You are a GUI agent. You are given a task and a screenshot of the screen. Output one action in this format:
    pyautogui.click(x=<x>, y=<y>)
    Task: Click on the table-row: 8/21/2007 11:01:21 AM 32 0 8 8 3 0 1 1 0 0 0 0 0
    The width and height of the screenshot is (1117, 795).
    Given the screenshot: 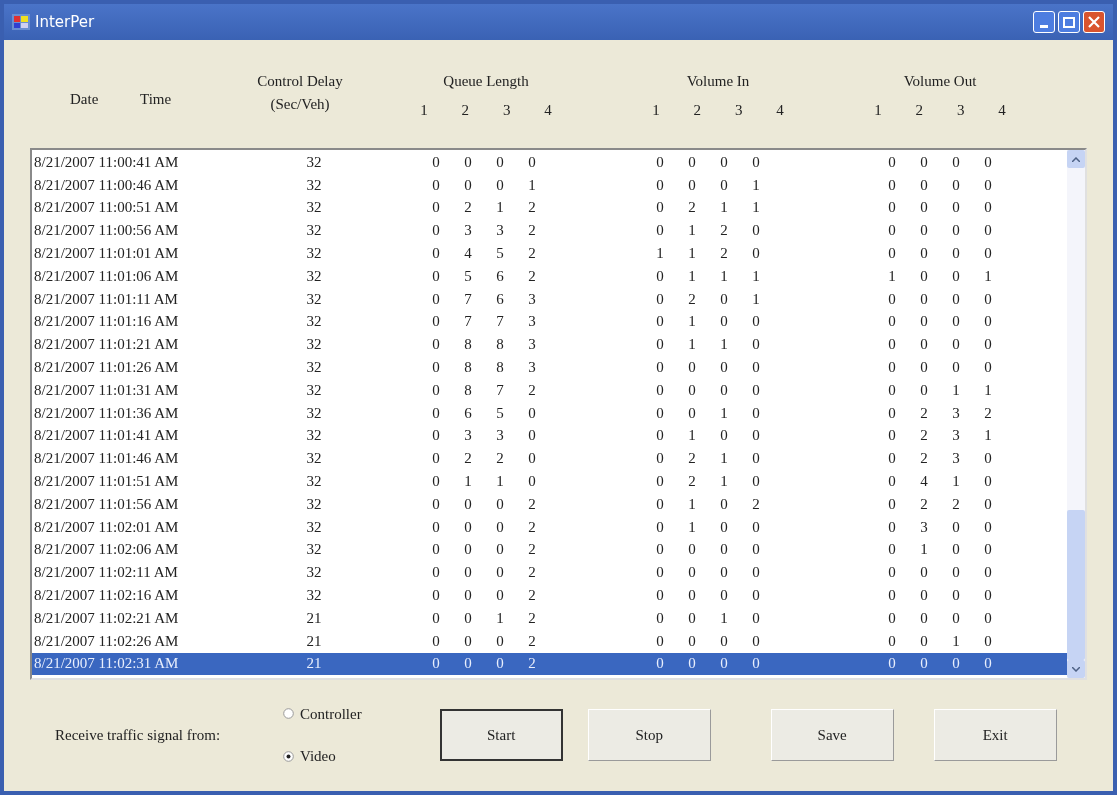 What is the action you would take?
    pyautogui.click(x=549, y=345)
    